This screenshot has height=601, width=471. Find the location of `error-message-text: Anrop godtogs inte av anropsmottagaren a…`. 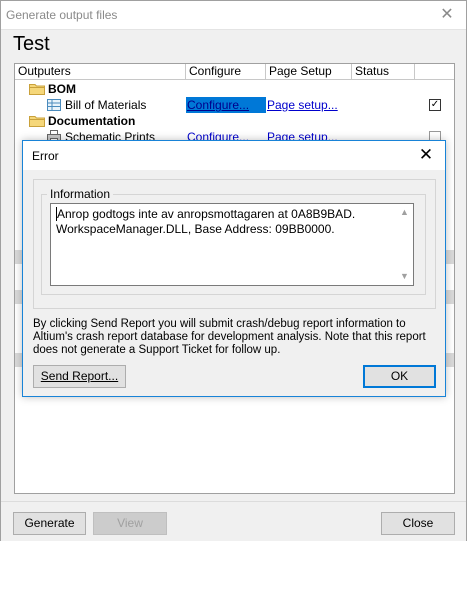

error-message-text: Anrop godtogs inte av anropsmottagaren a… is located at coordinates (224, 222).